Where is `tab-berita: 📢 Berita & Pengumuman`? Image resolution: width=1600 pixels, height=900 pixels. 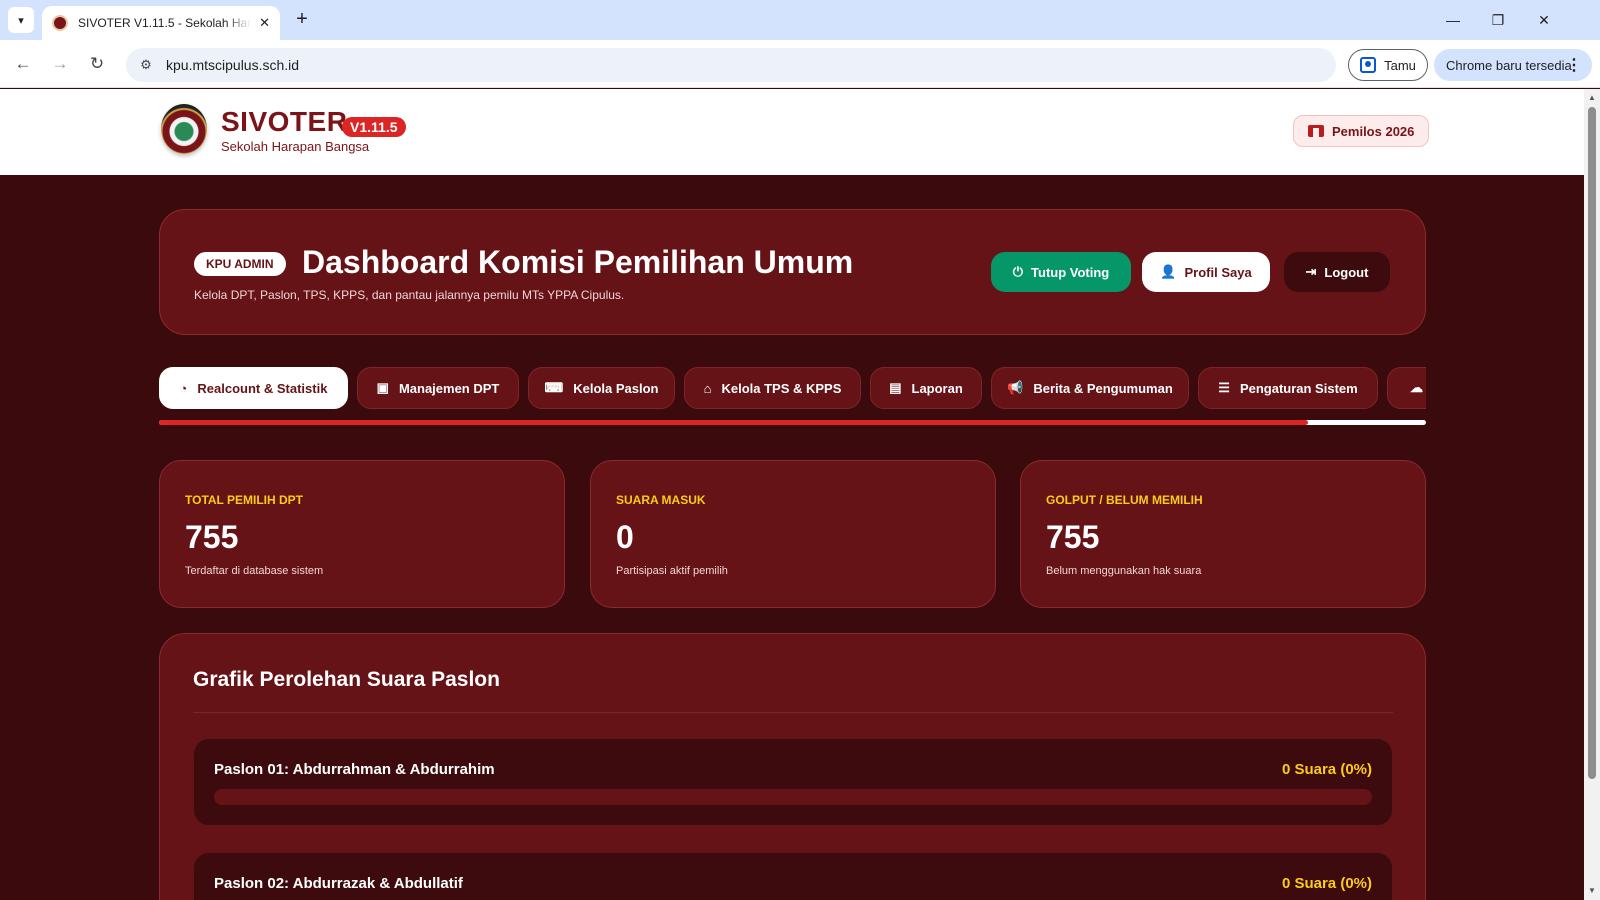 tab-berita: 📢 Berita & Pengumuman is located at coordinates (1090, 388).